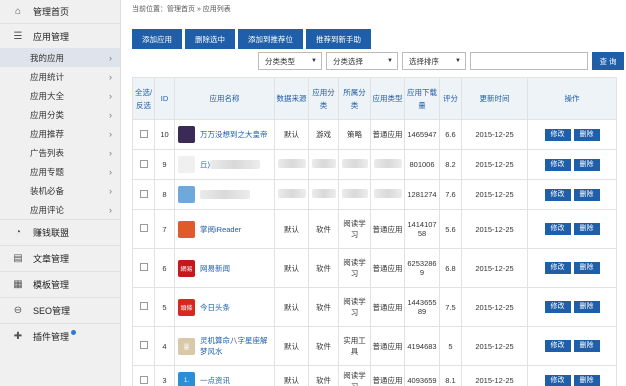  Describe the element at coordinates (215, 307) in the screenshot. I see `app-name-link: 今日头条` at that location.